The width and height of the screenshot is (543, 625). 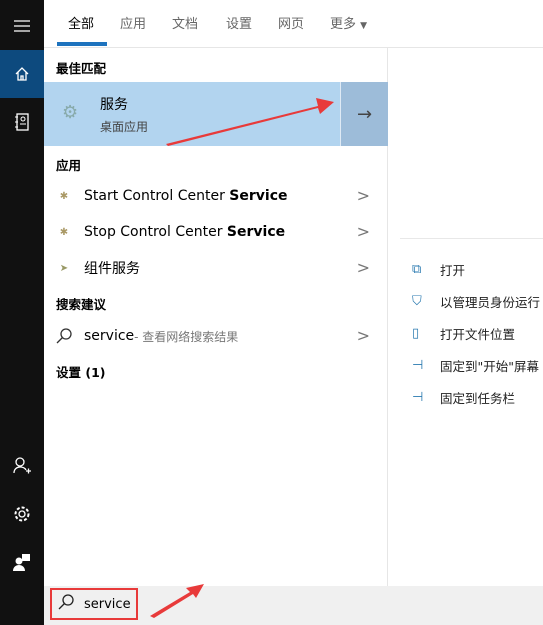 I want to click on list-item: ✱ Start Control Center Service >, so click(x=216, y=196).